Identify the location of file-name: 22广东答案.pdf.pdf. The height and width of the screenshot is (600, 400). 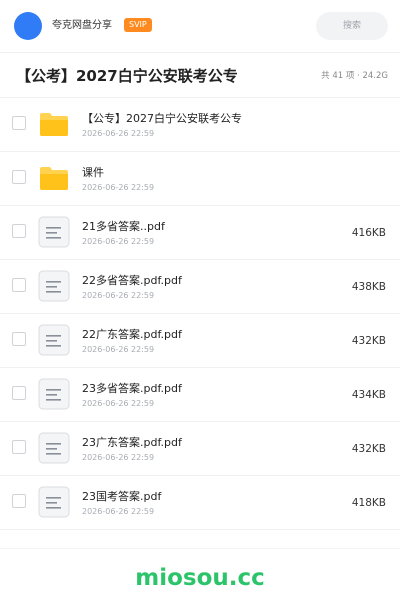
(132, 334).